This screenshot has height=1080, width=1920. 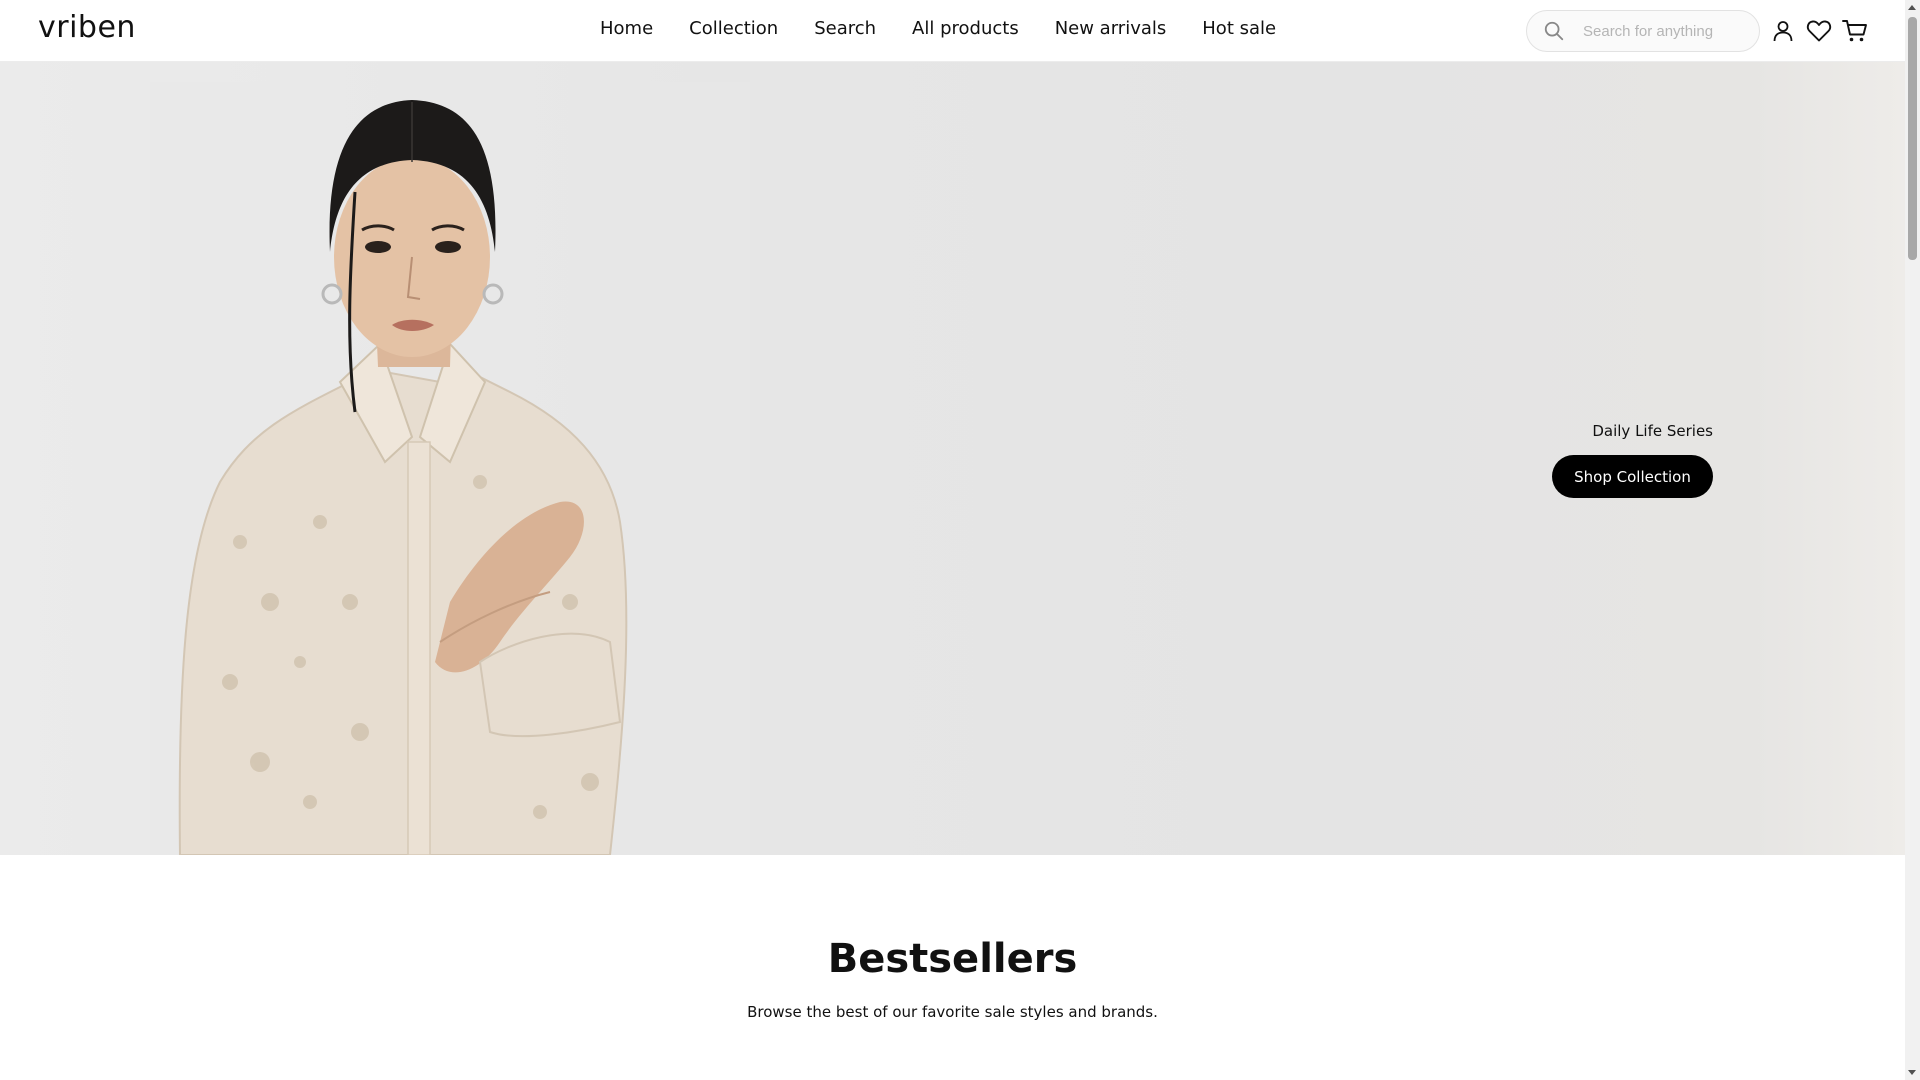 I want to click on hero-caption: Daily Life Series, so click(x=1652, y=431).